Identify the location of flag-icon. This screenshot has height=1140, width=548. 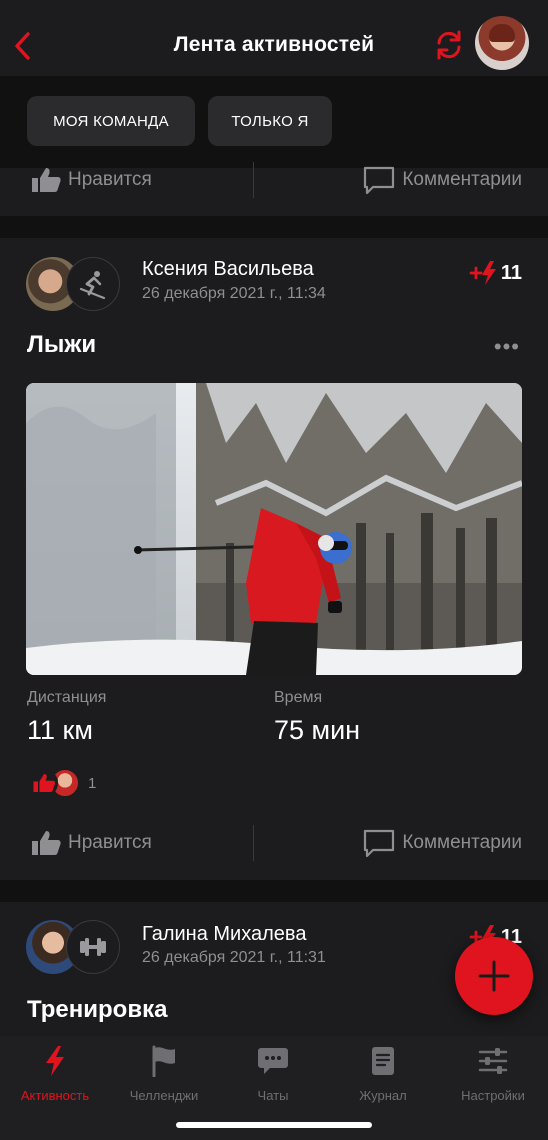
(163, 1061).